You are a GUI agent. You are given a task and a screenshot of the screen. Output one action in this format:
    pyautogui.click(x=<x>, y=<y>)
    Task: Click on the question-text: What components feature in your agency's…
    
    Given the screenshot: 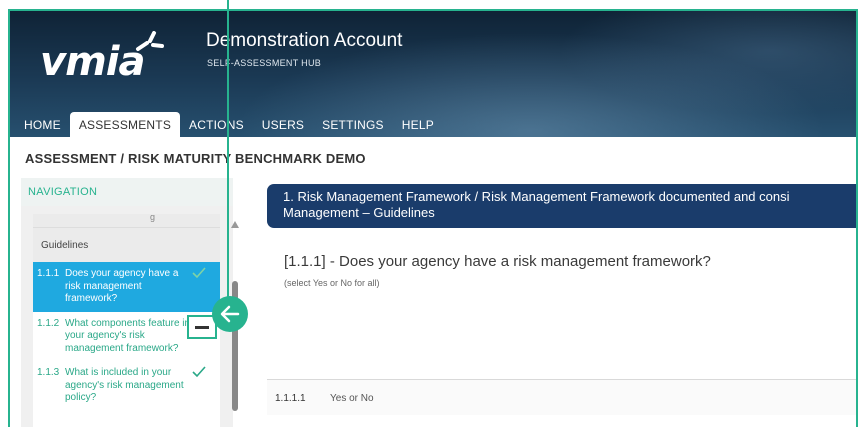 What is the action you would take?
    pyautogui.click(x=128, y=335)
    